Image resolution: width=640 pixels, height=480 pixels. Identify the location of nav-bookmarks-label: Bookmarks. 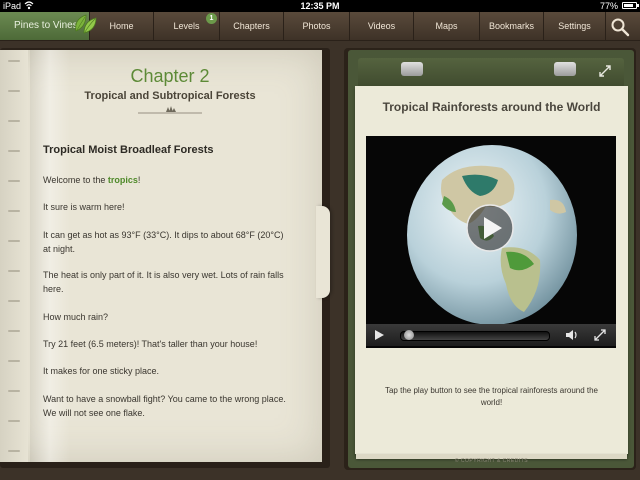
(511, 26).